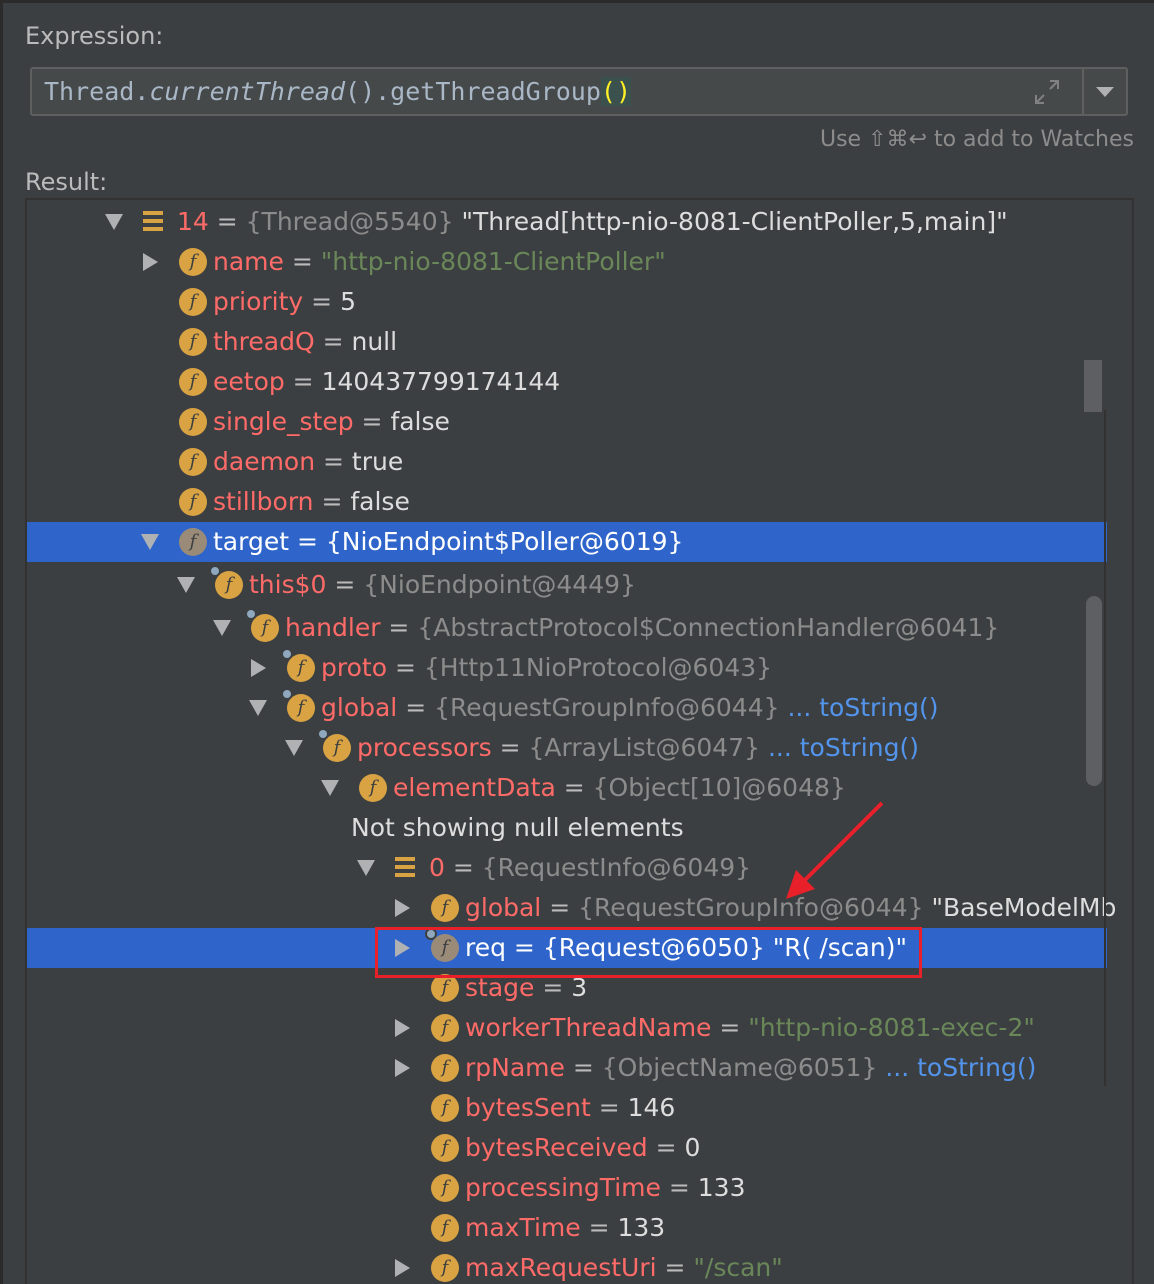 The image size is (1154, 1284). What do you see at coordinates (493, 261) in the screenshot?
I see `field-value: "http-nio-8081-ClientPoller"` at bounding box center [493, 261].